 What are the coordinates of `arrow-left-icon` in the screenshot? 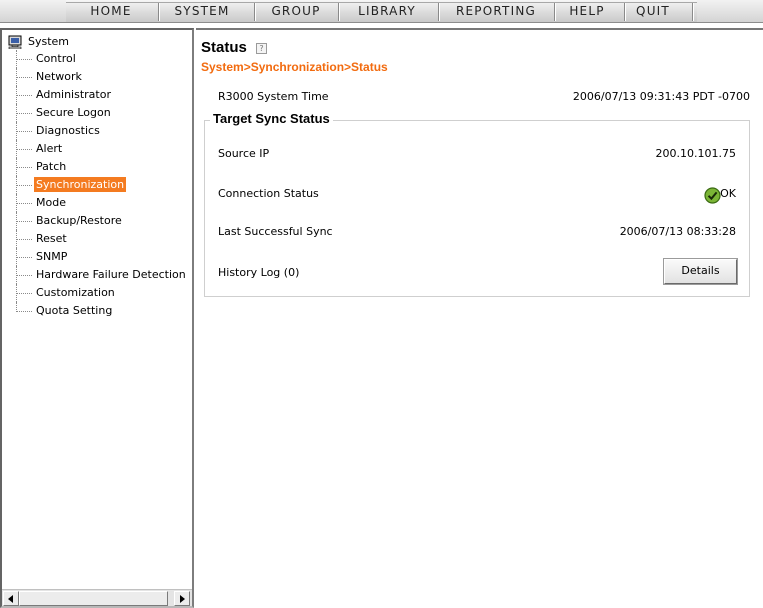 It's located at (10, 599).